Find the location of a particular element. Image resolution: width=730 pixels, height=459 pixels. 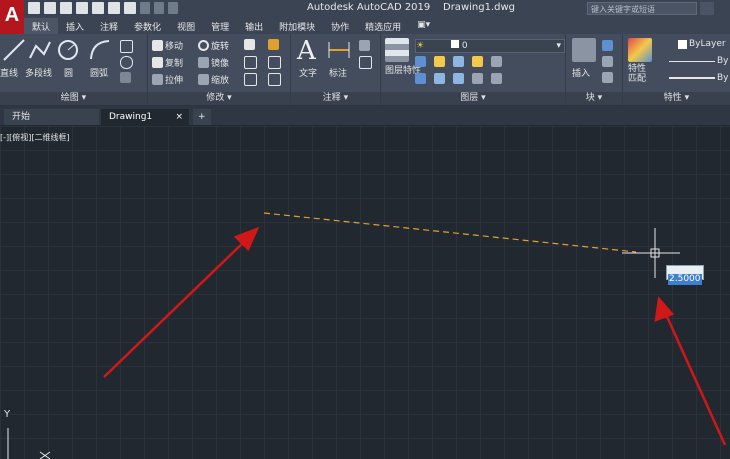

arrow-annotation-left is located at coordinates (181, 302).